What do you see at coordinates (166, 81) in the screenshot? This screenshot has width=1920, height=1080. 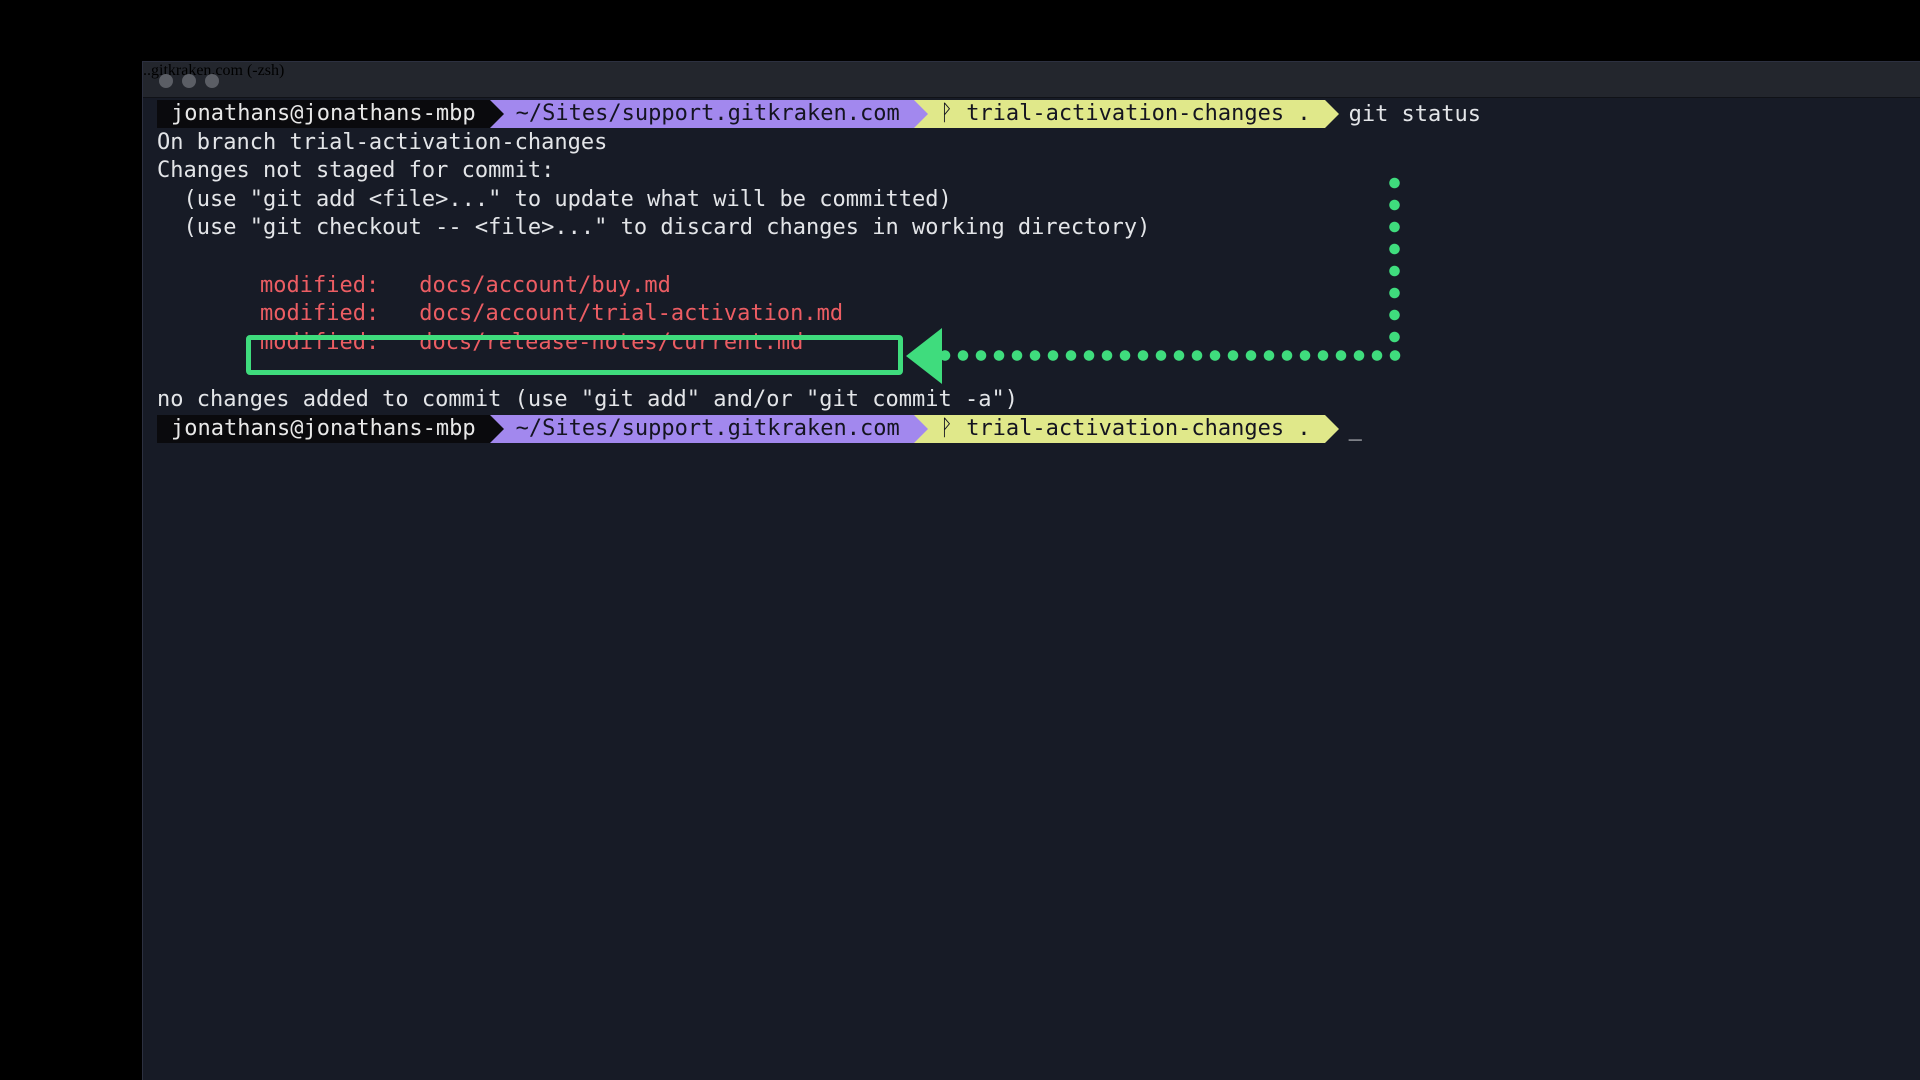 I see `close-window-icon` at bounding box center [166, 81].